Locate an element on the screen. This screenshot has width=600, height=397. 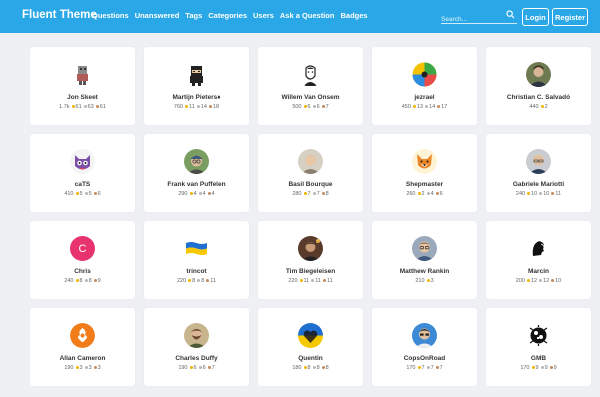
user-card: Christian C. Salvadó 440 2 is located at coordinates (538, 86).